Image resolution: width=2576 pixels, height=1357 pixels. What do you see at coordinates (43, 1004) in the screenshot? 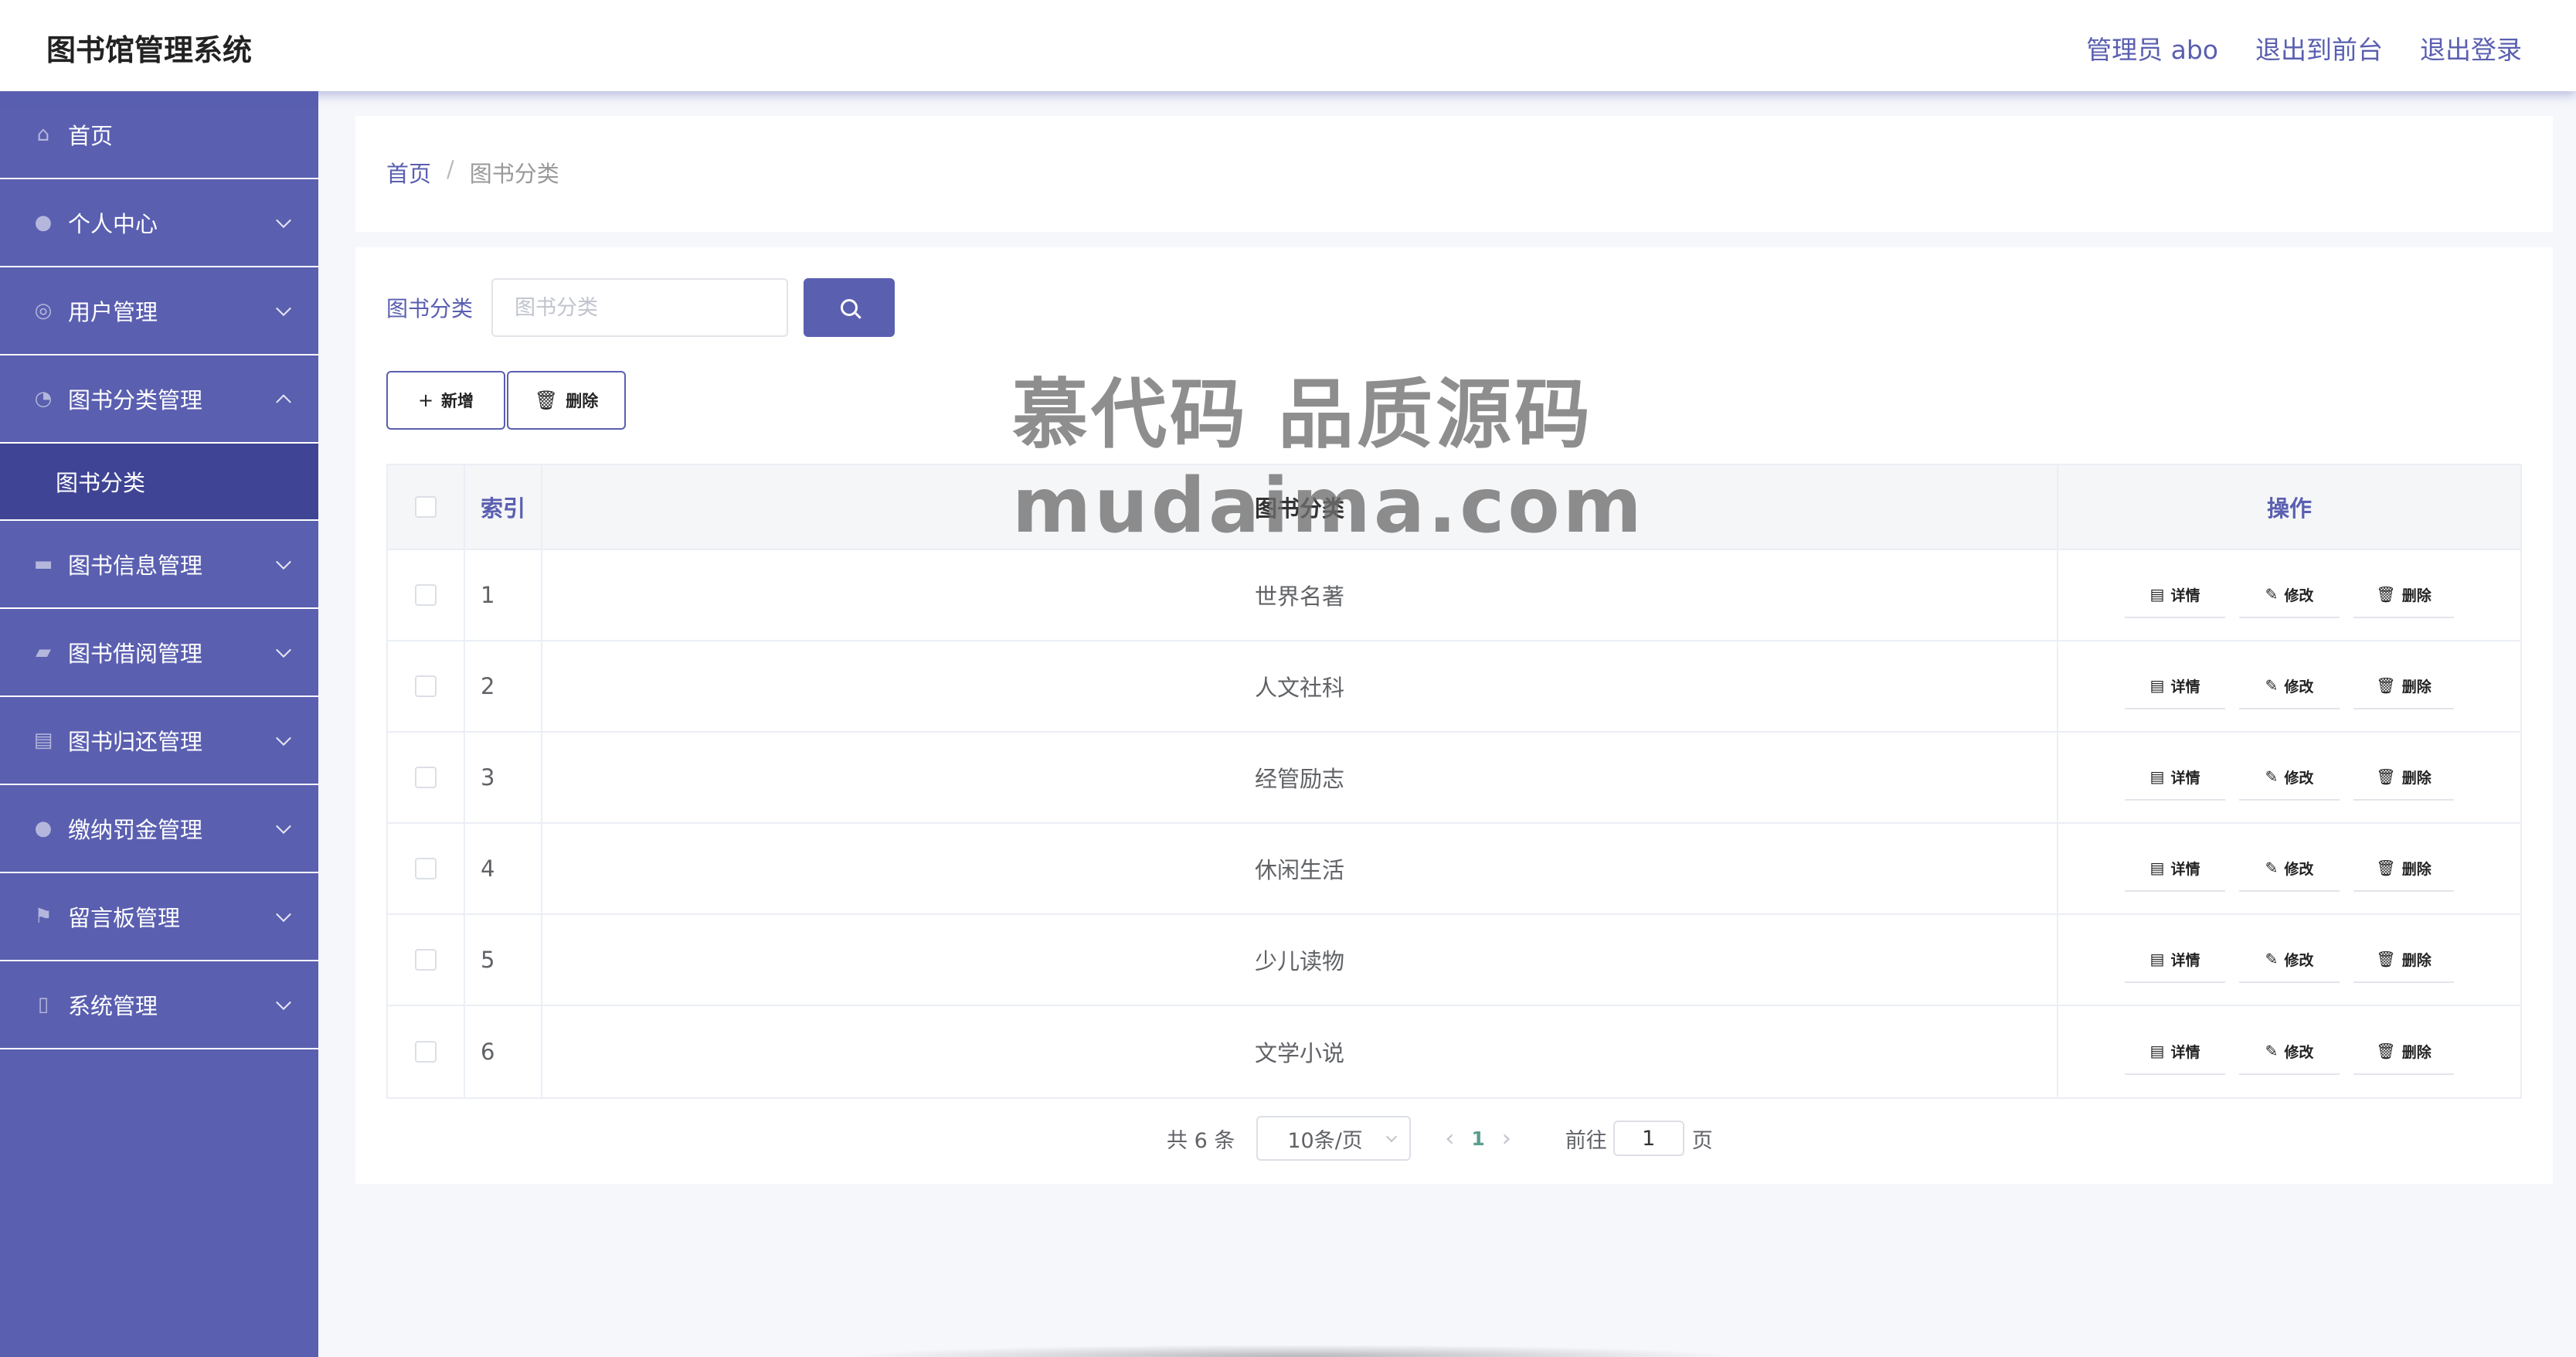
I see `phone-icon: ▯` at bounding box center [43, 1004].